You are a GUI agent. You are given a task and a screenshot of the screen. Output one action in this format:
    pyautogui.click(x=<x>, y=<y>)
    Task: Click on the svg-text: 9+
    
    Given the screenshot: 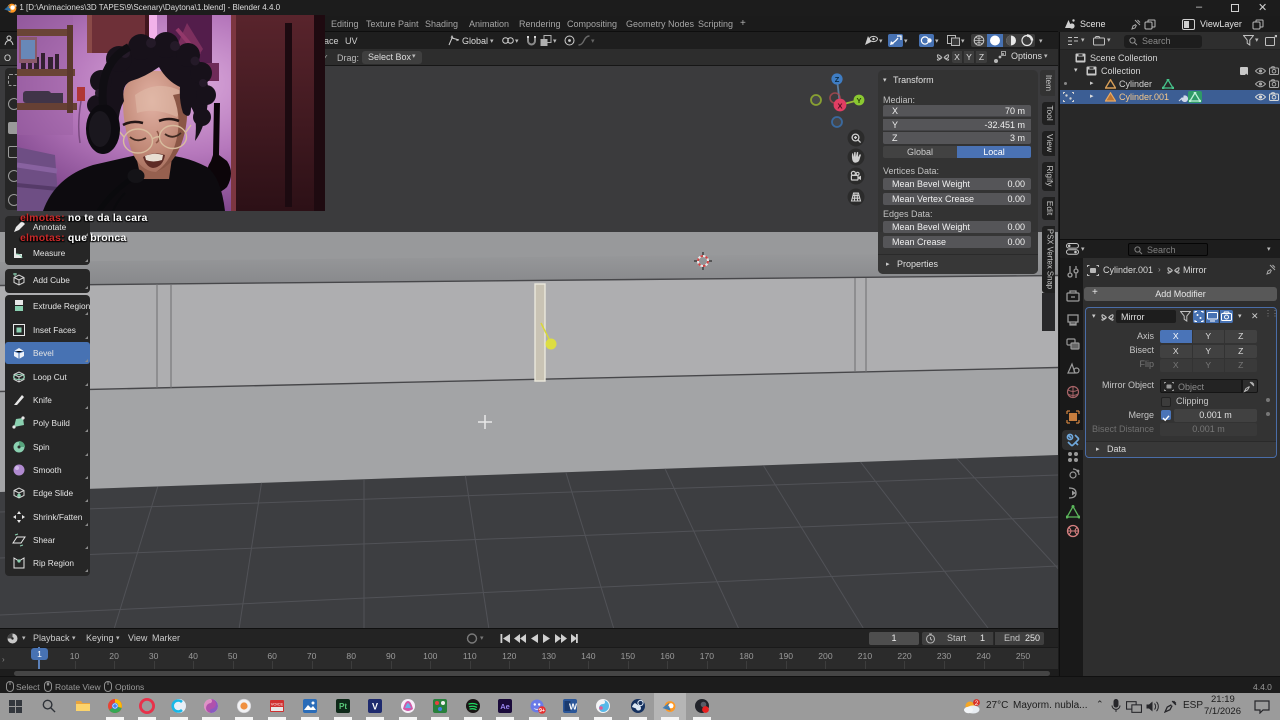 What is the action you would take?
    pyautogui.click(x=542, y=711)
    